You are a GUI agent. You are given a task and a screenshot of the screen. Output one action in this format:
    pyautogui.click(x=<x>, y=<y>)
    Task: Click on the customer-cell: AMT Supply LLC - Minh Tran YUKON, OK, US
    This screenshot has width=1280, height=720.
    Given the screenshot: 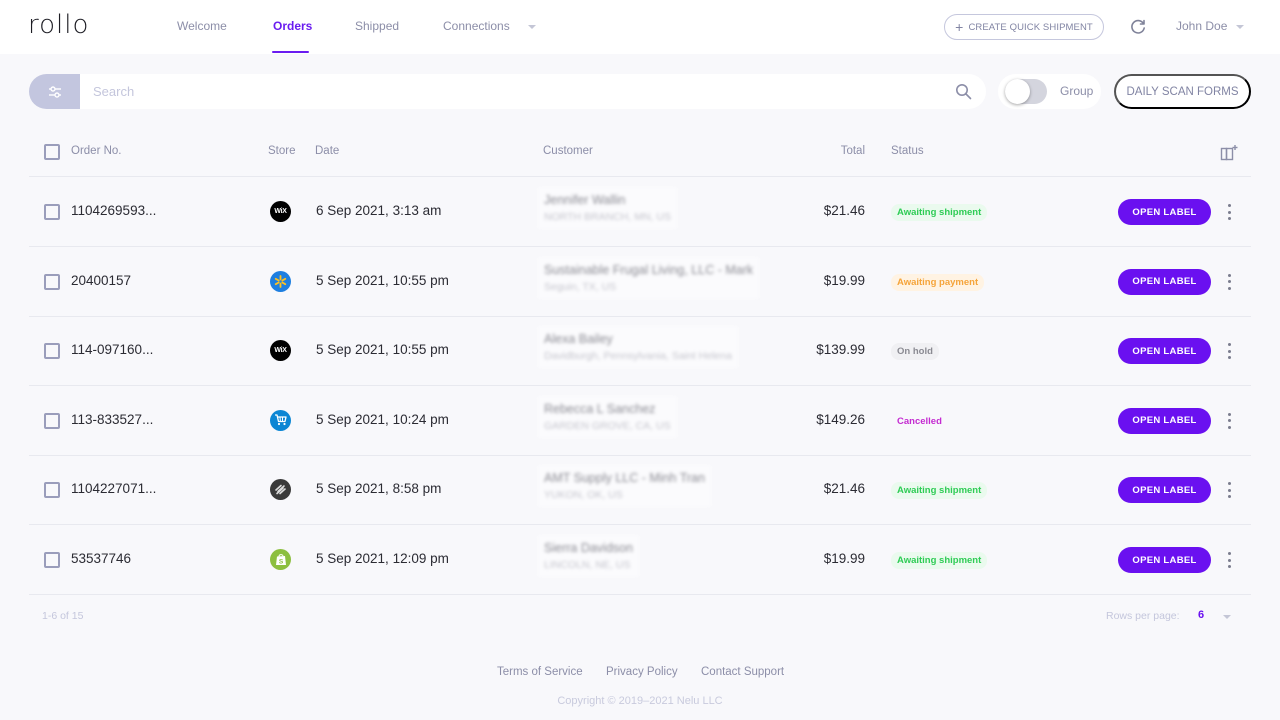 What is the action you would take?
    pyautogui.click(x=624, y=486)
    